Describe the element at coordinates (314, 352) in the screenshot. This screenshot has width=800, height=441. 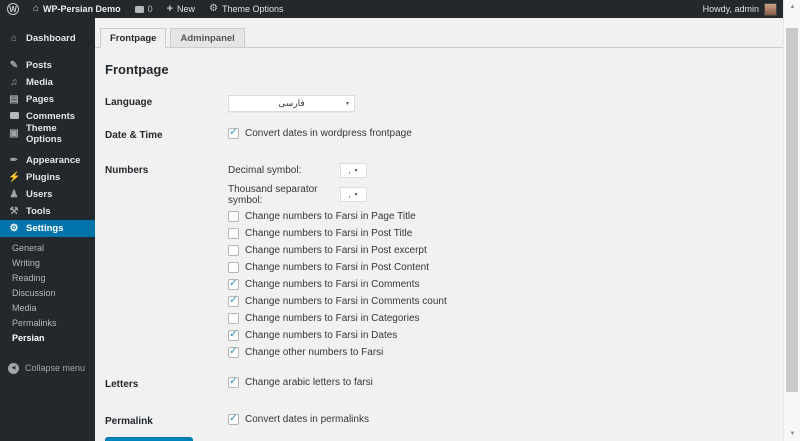
I see `checkbox-label: Change other numbers to Farsi` at that location.